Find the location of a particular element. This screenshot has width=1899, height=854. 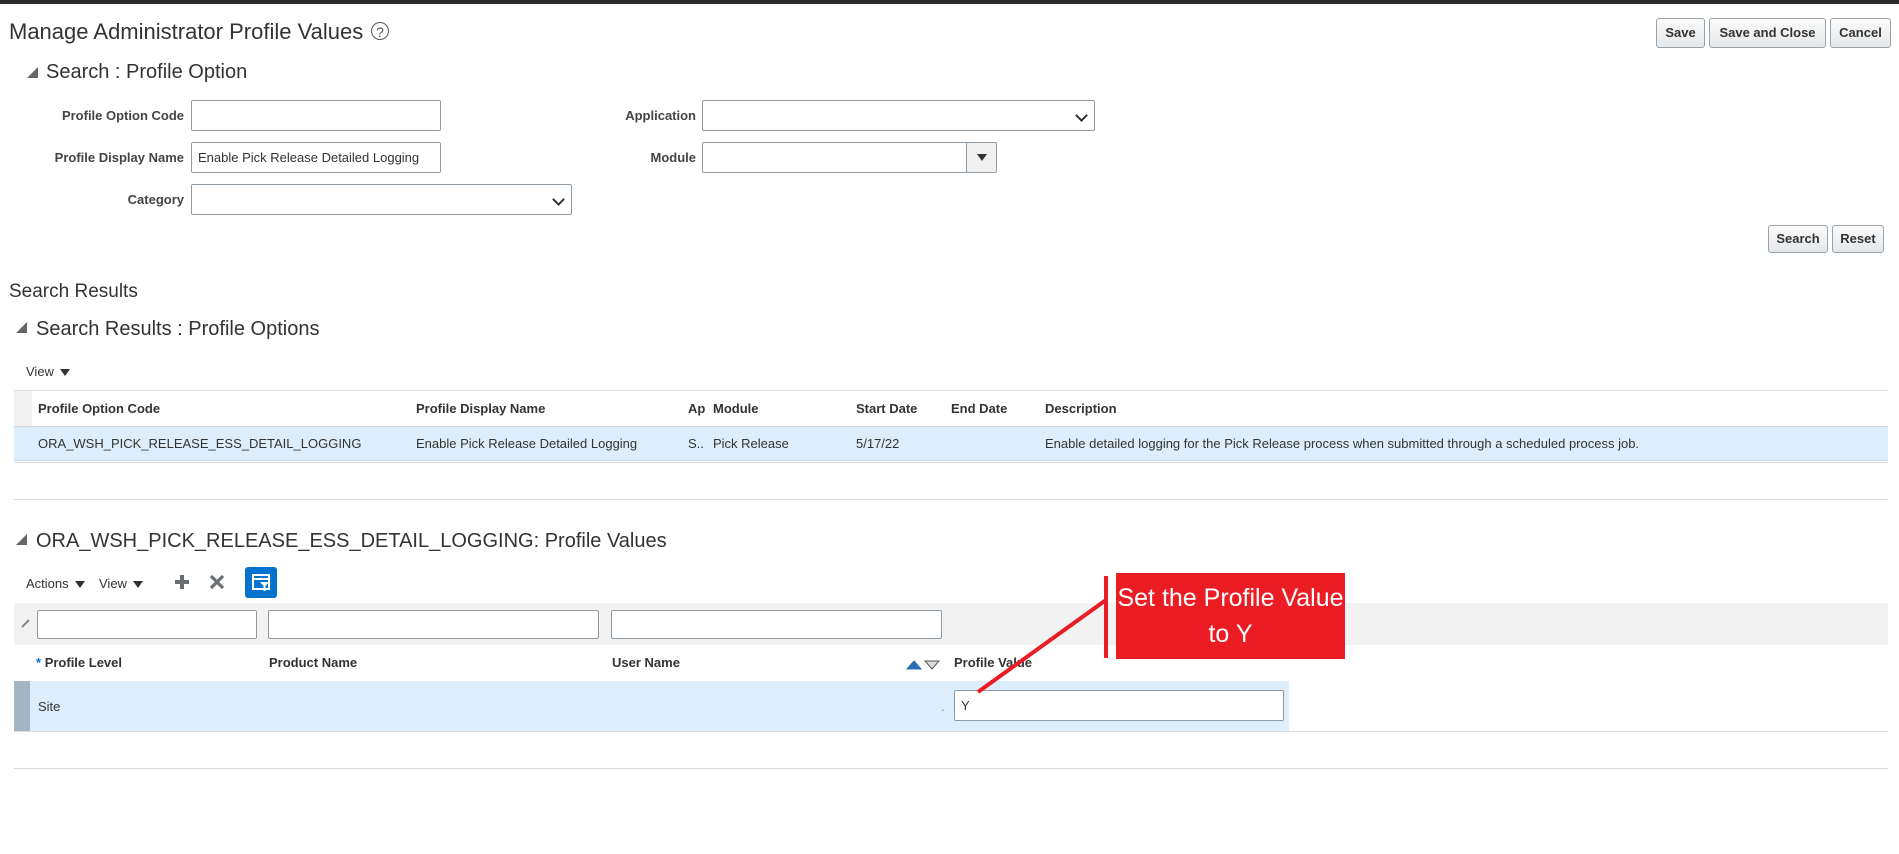

save-button: Save is located at coordinates (1680, 33).